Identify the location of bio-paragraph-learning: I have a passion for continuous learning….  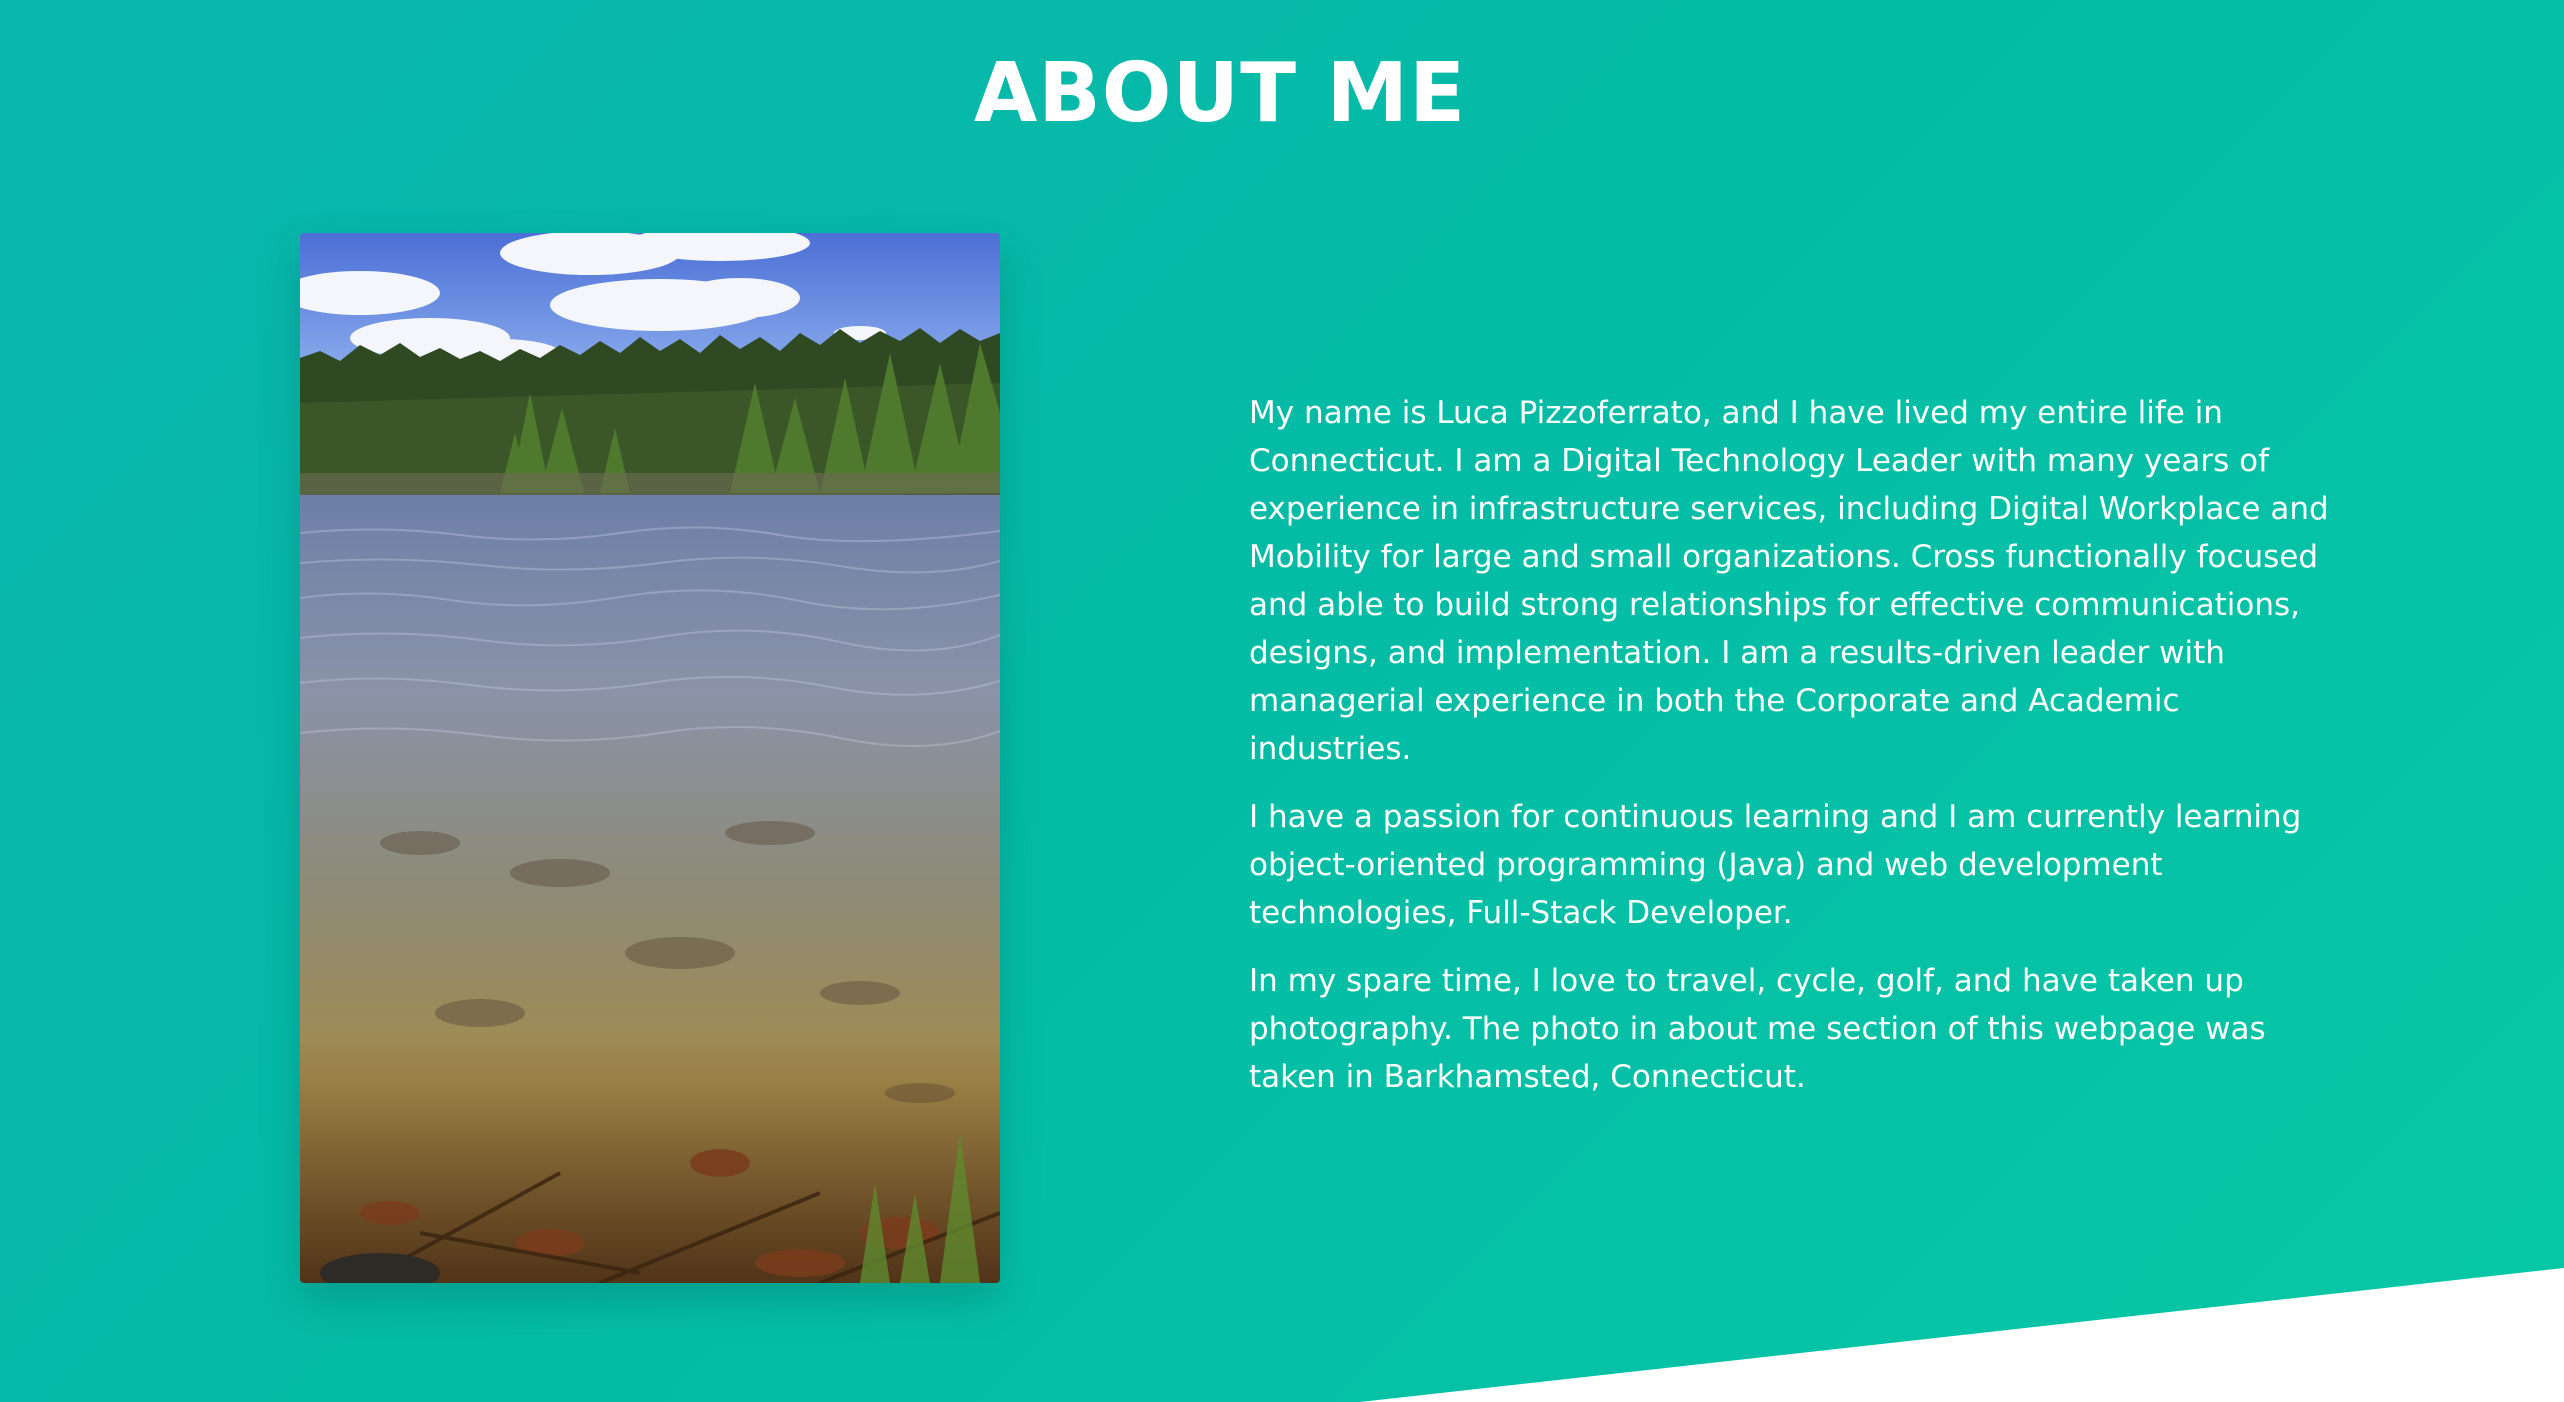
(1775, 865).